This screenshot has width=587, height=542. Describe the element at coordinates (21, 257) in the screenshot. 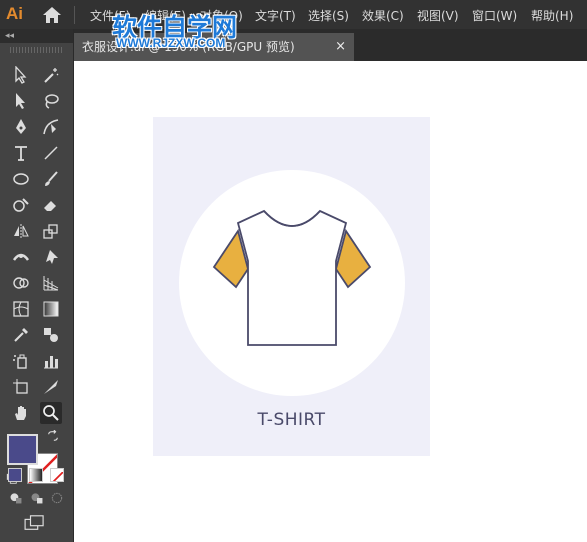

I see `width-tool-icon` at that location.